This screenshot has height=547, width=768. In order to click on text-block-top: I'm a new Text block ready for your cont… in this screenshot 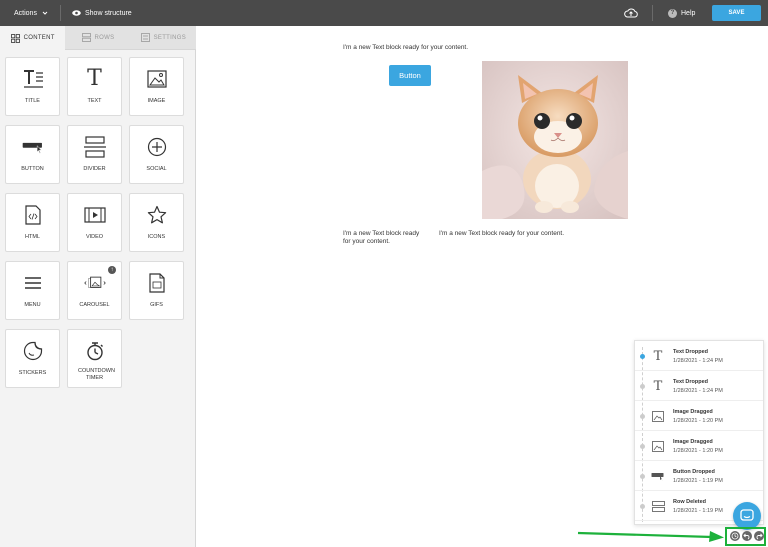, I will do `click(405, 48)`.